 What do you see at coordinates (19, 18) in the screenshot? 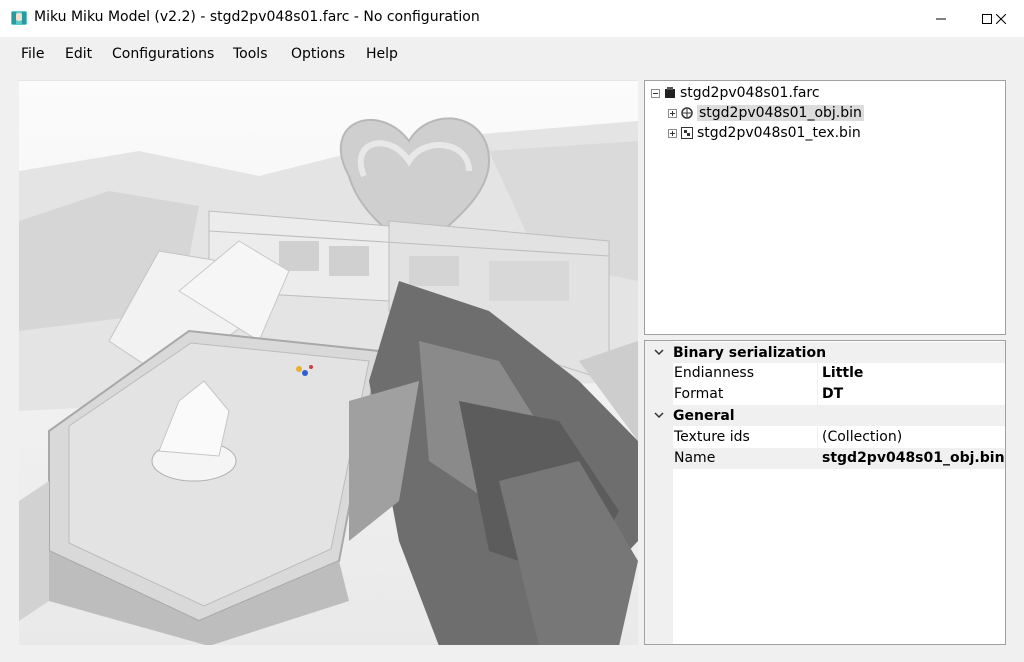
I see `miku-app-icon` at bounding box center [19, 18].